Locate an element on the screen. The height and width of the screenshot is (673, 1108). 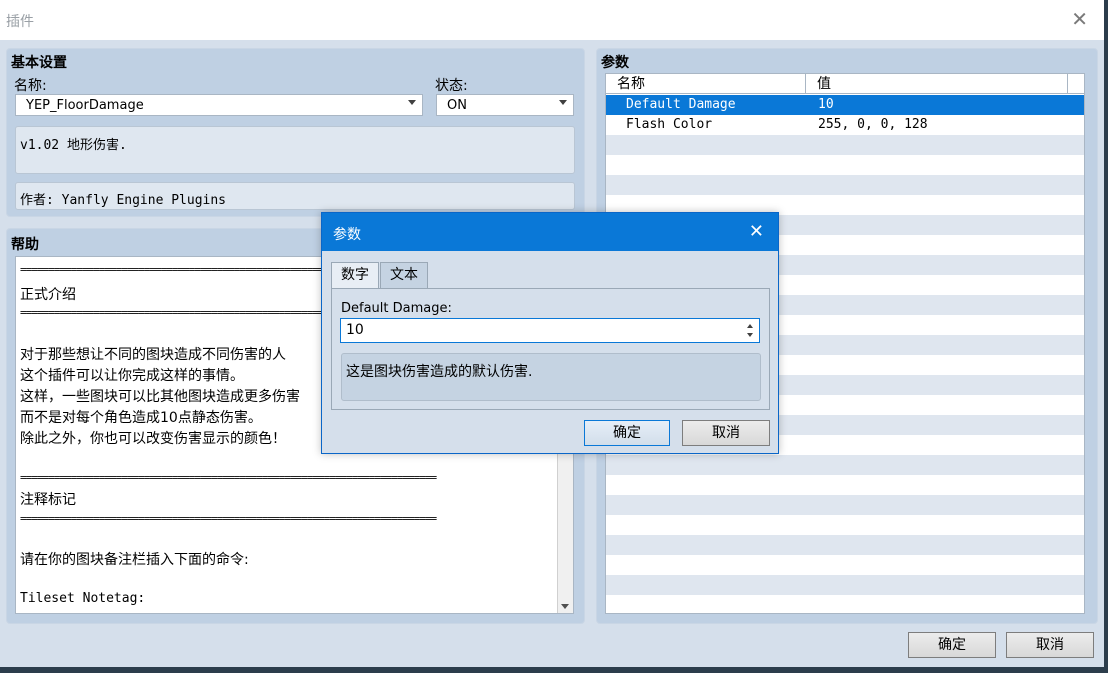
status-label: 状态: is located at coordinates (451, 86).